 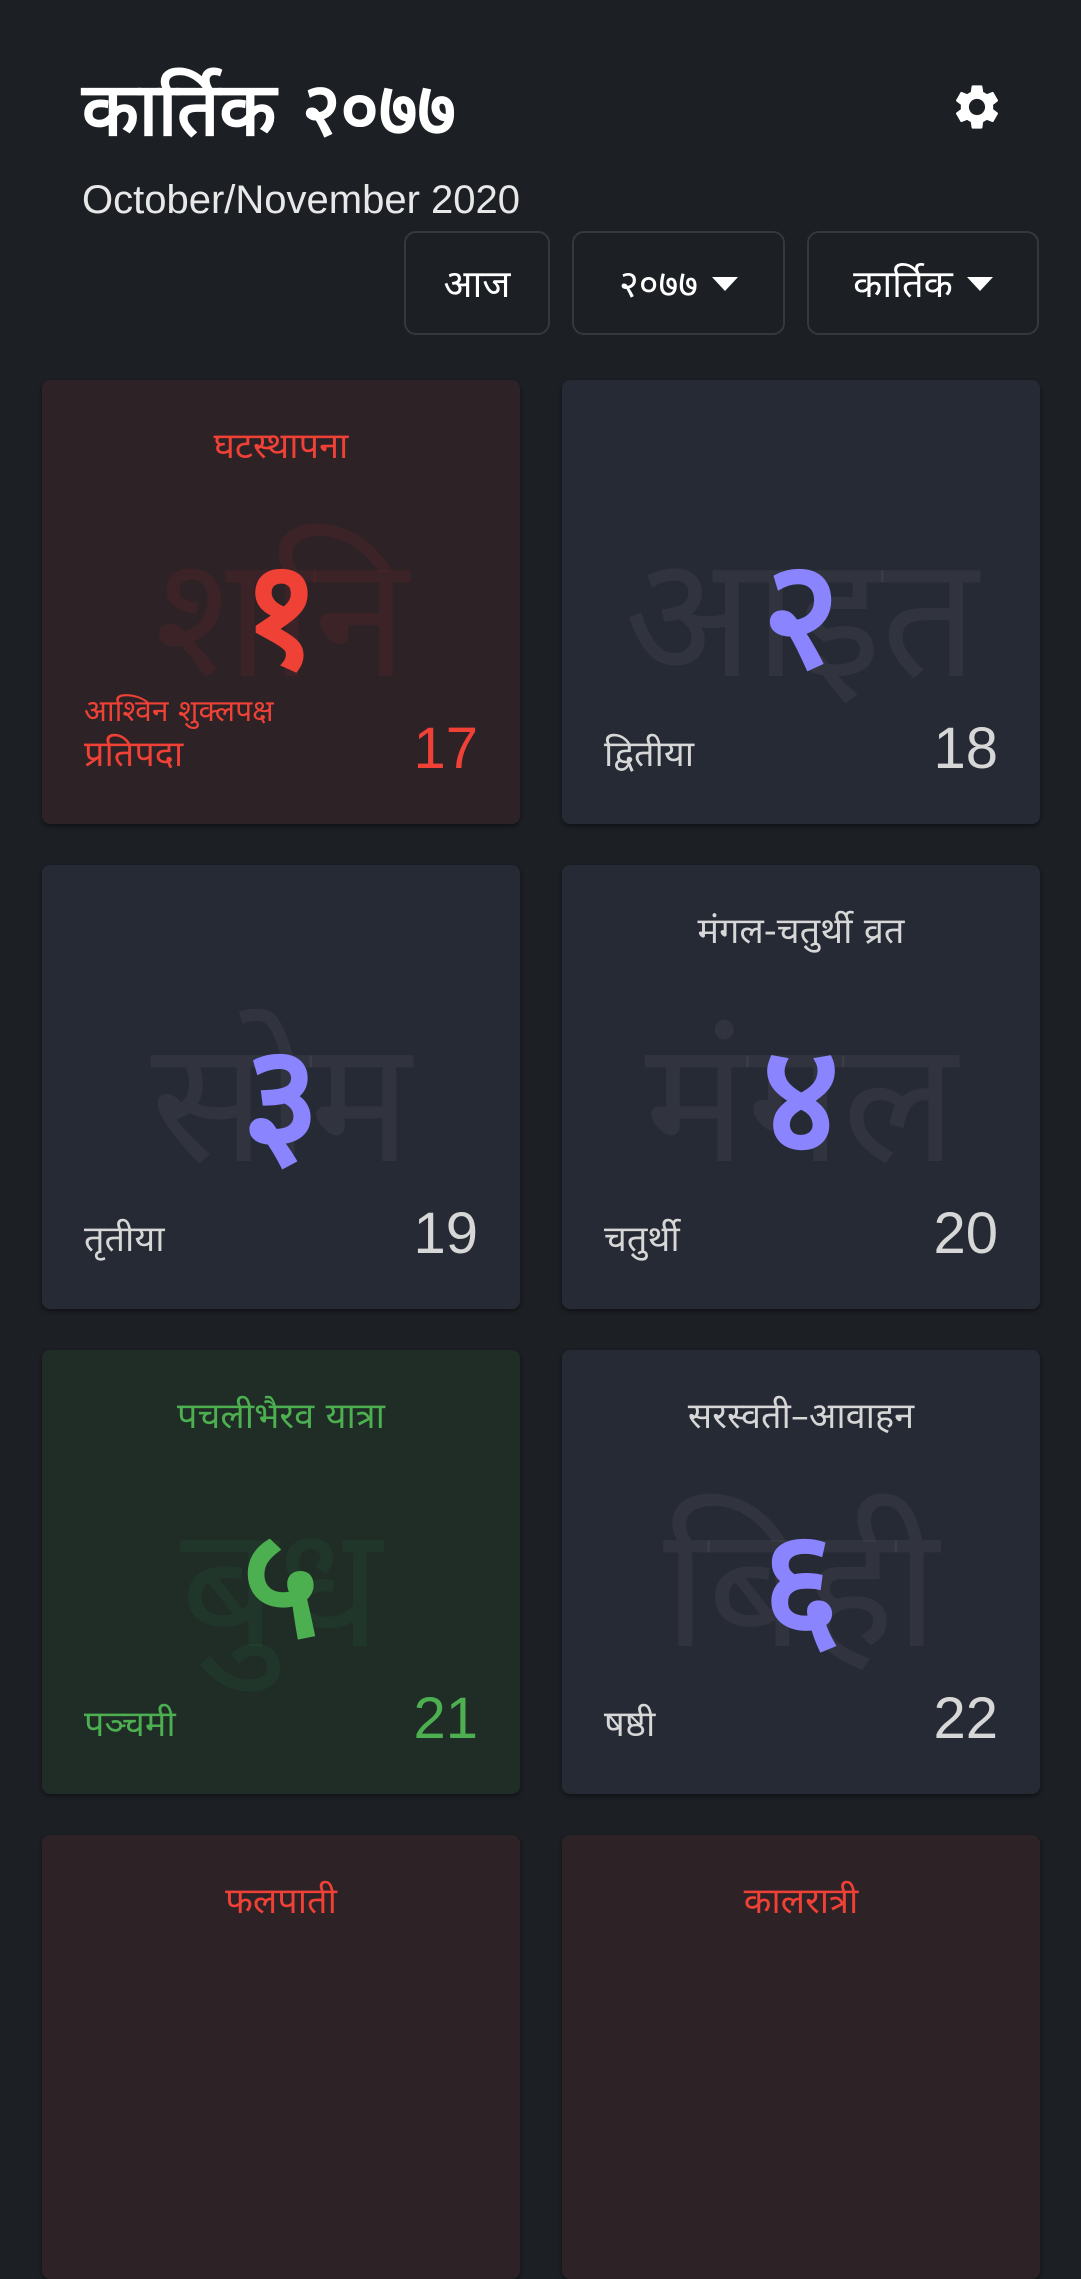 What do you see at coordinates (965, 1718) in the screenshot?
I see `english-date: 22` at bounding box center [965, 1718].